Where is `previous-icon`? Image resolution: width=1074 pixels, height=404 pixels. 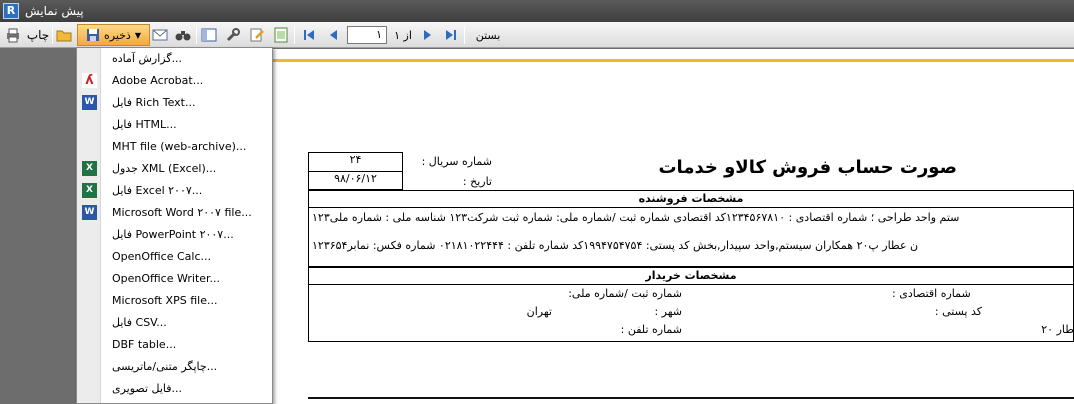 previous-icon is located at coordinates (333, 35).